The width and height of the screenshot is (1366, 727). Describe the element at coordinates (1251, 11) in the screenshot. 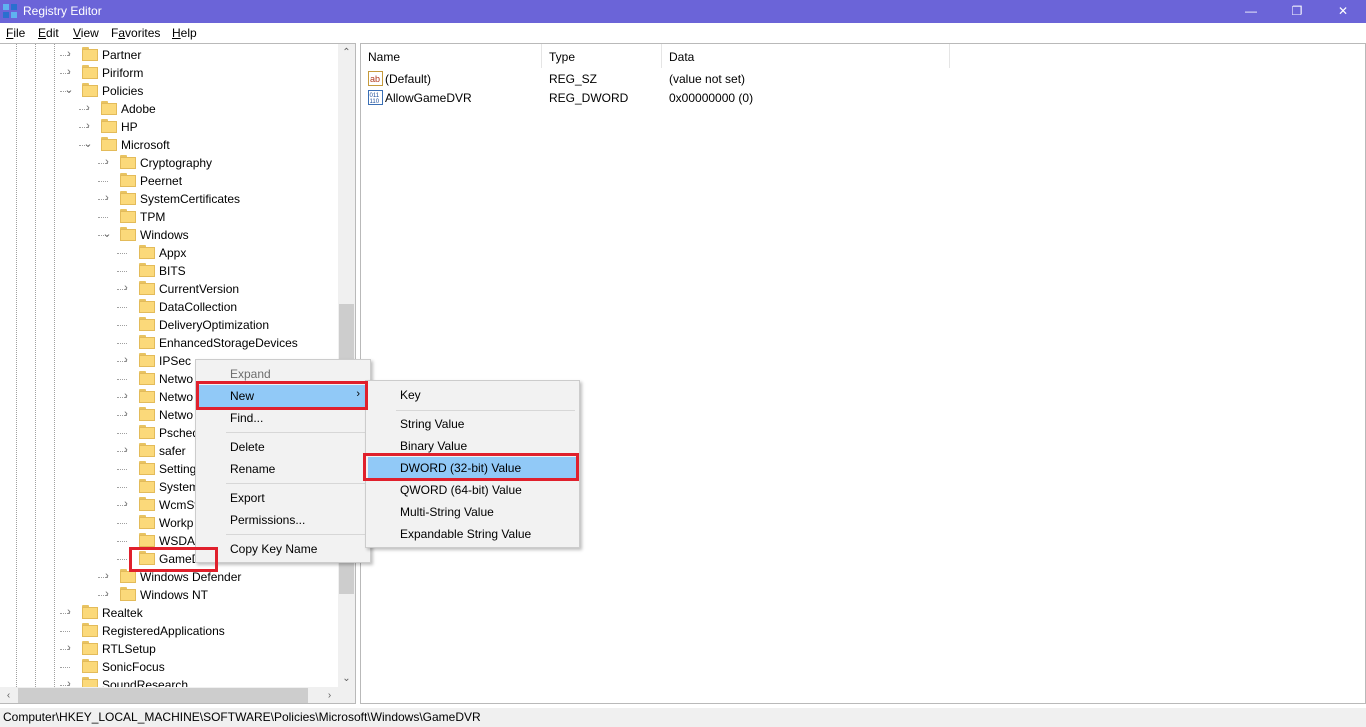

I see `minimize-button: —` at that location.